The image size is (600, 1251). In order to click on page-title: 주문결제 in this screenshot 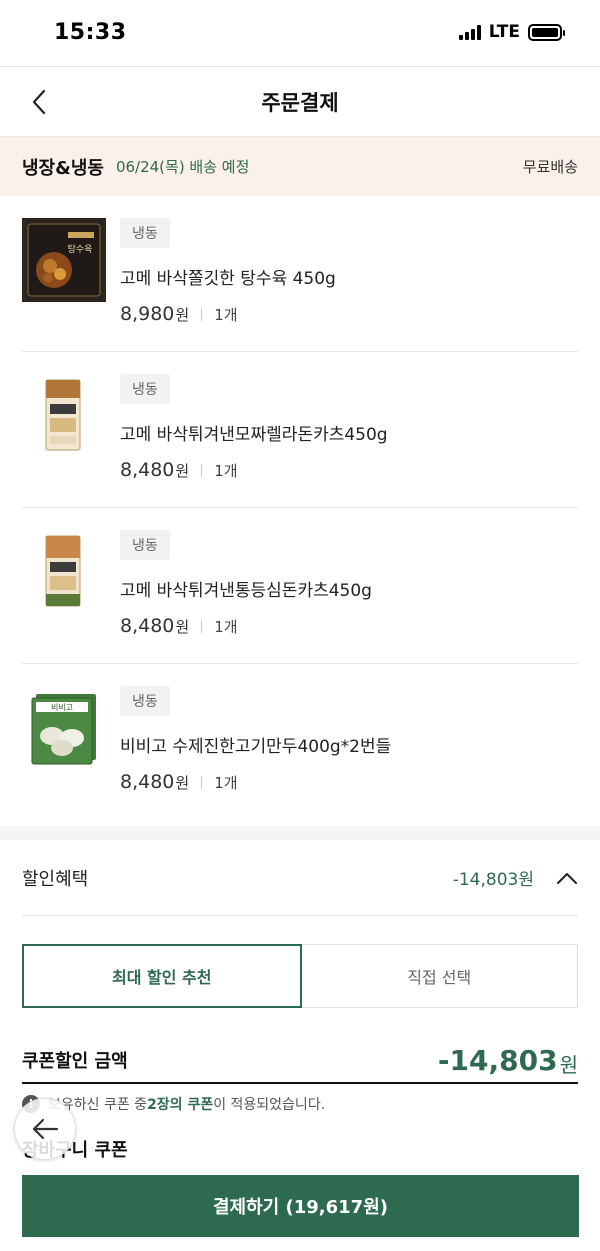, I will do `click(300, 102)`.